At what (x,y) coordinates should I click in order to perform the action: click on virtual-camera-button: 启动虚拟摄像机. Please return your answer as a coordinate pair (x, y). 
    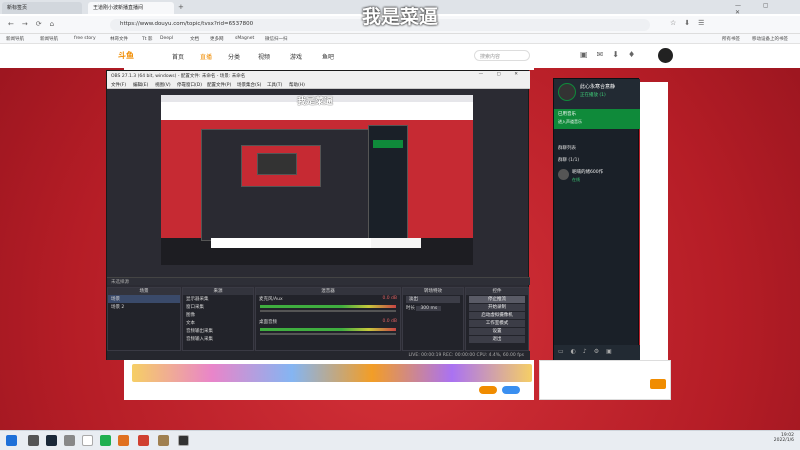
    Looking at the image, I should click on (497, 315).